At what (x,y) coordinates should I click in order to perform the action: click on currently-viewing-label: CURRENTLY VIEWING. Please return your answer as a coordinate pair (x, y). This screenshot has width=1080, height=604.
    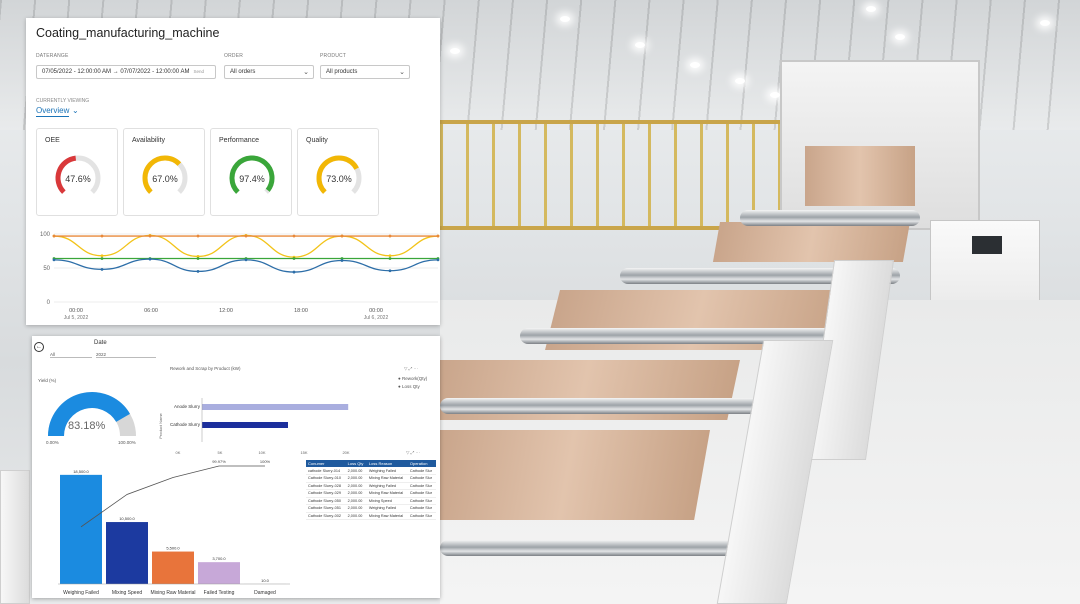
    Looking at the image, I should click on (63, 101).